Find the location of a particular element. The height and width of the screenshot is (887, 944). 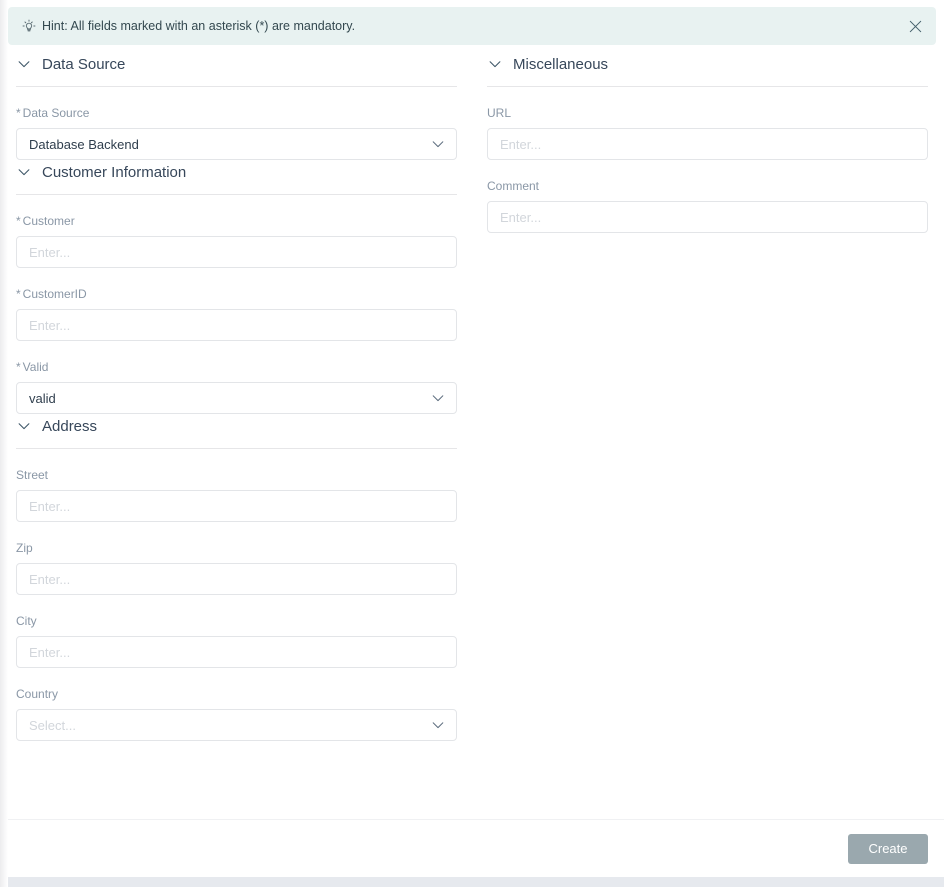

select-valid: valid is located at coordinates (236, 398).